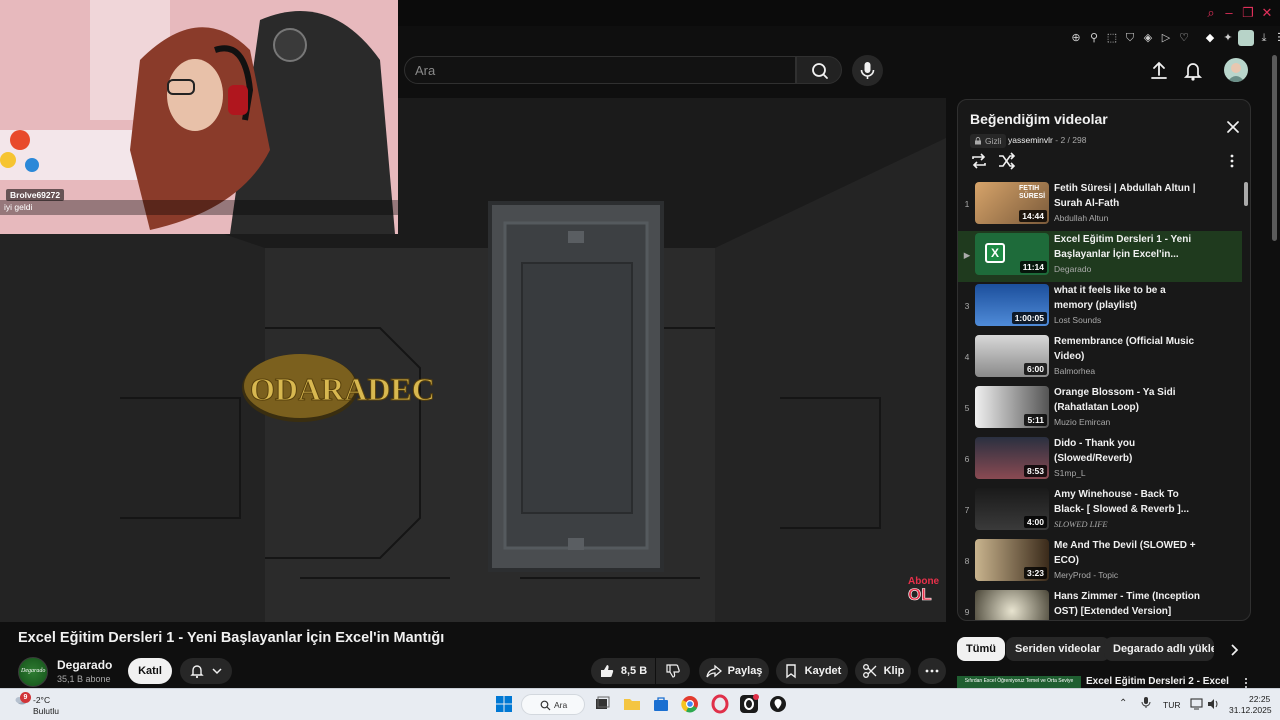 This screenshot has height=720, width=1280. What do you see at coordinates (1213, 704) in the screenshot?
I see `volume-icon` at bounding box center [1213, 704].